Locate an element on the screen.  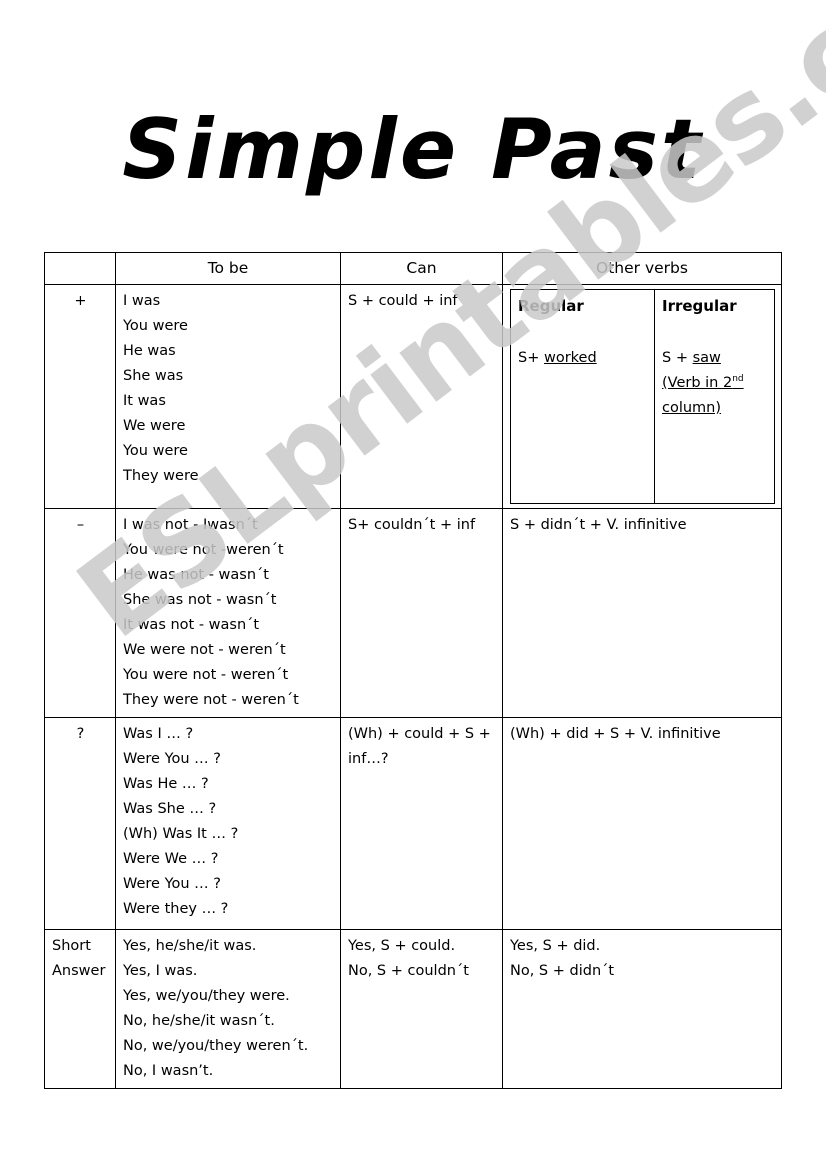
list-item: S+ worked is located at coordinates (557, 358).